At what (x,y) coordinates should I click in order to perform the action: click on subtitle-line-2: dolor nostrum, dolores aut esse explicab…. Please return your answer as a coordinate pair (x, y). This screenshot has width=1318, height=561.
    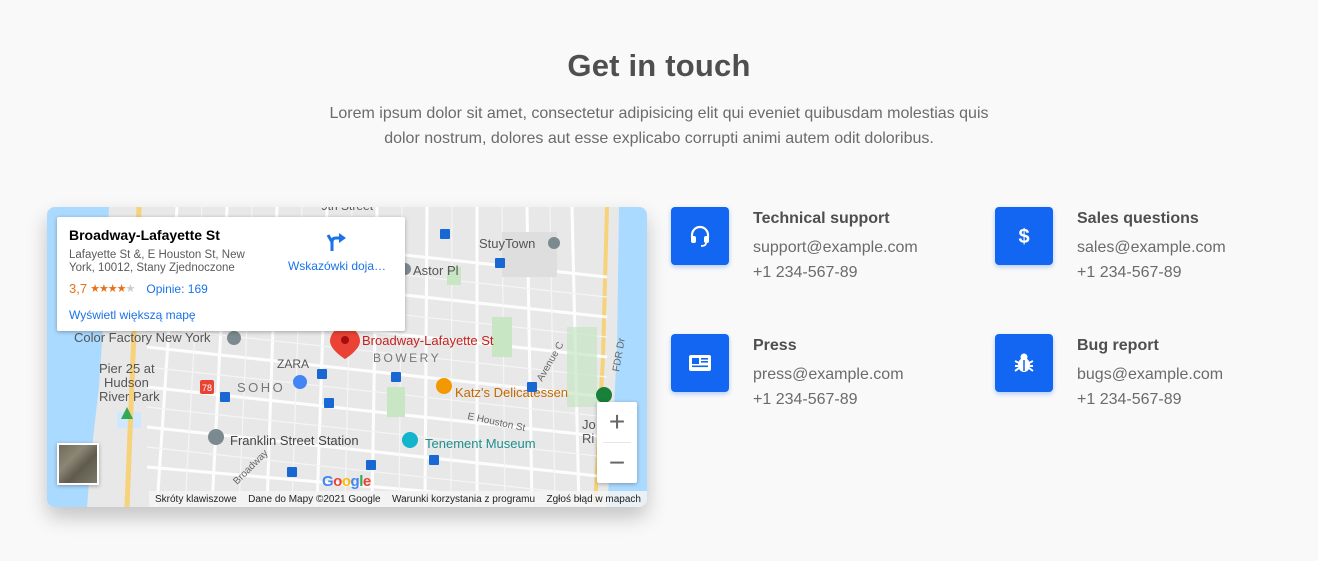
    Looking at the image, I should click on (659, 138).